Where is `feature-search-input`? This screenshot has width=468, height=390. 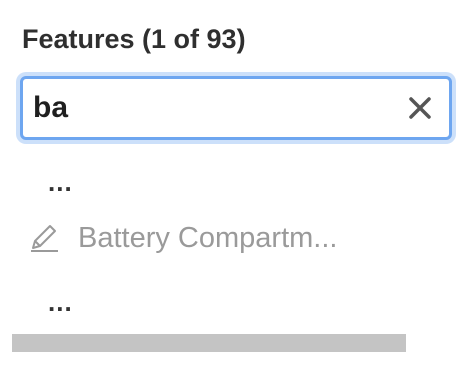 feature-search-input is located at coordinates (213, 108).